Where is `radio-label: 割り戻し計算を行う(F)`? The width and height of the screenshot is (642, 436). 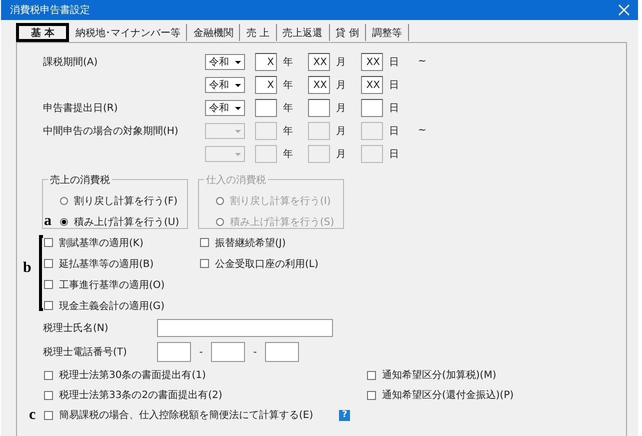 radio-label: 割り戻し計算を行う(F) is located at coordinates (126, 201).